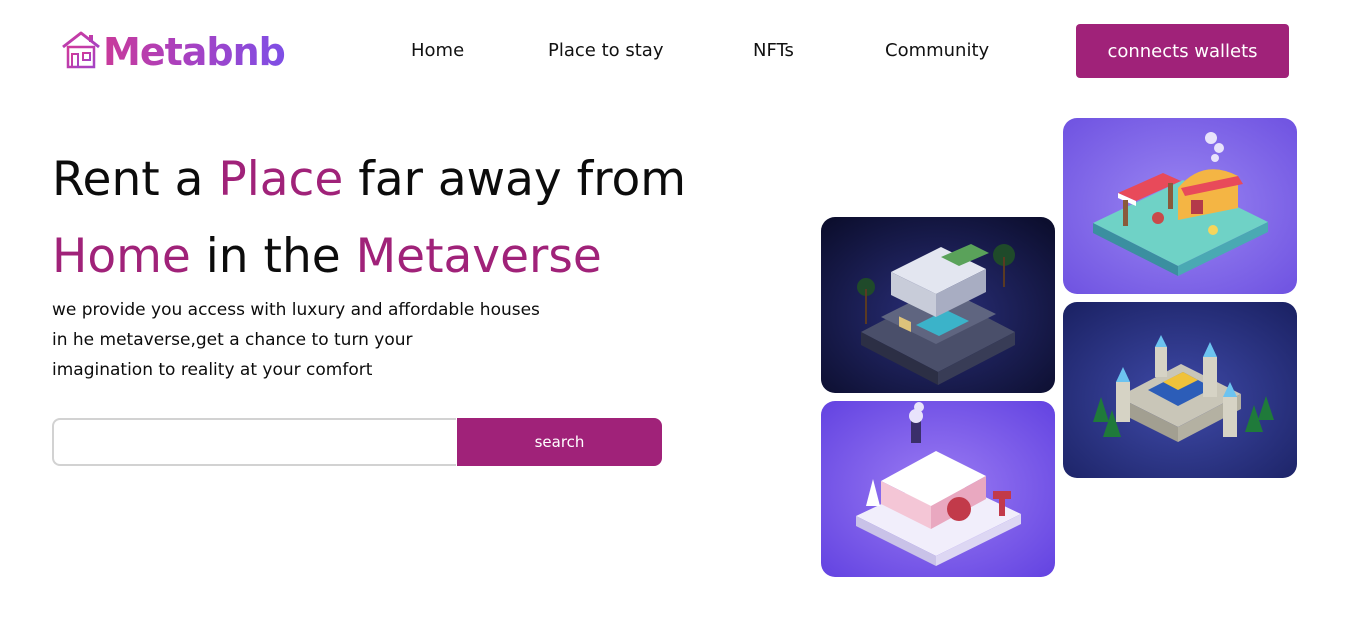 Image resolution: width=1349 pixels, height=643 pixels. What do you see at coordinates (212, 370) in the screenshot?
I see `hero-description-line: imagination to reality at your comfort` at bounding box center [212, 370].